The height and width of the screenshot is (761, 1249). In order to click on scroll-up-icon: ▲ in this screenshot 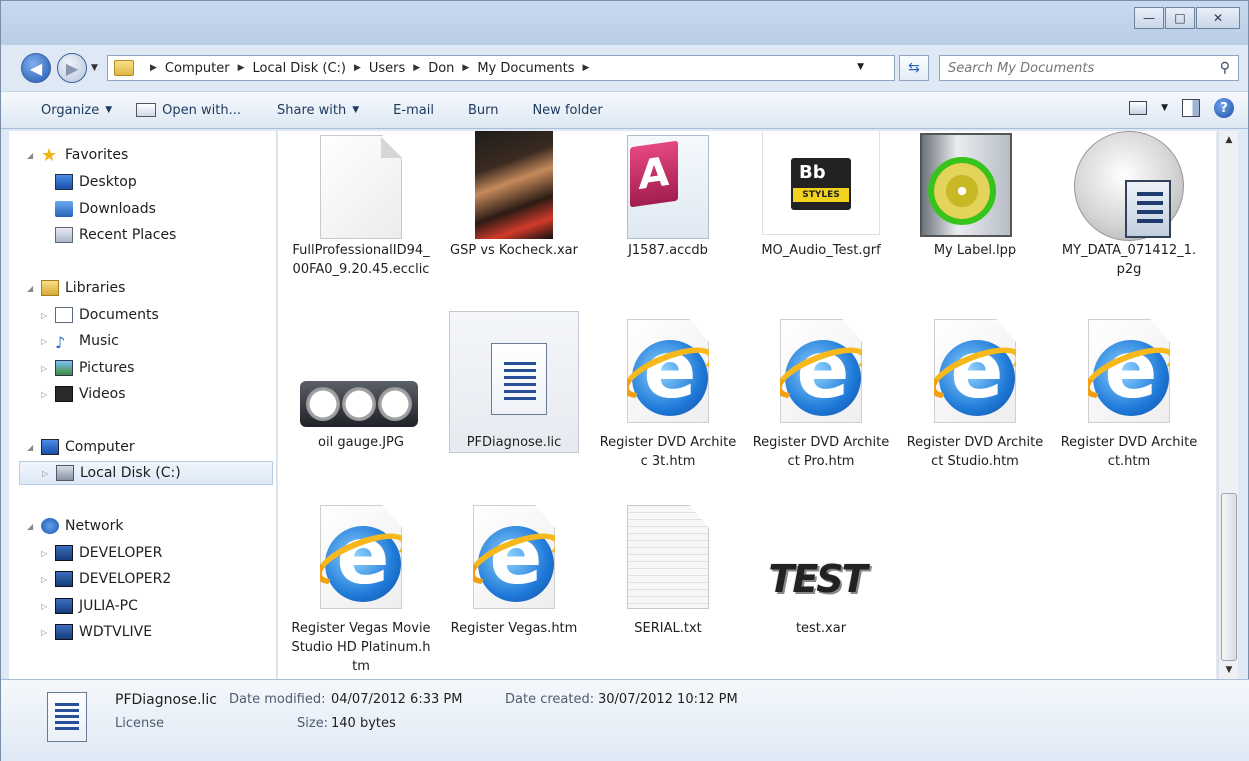, I will do `click(1229, 140)`.